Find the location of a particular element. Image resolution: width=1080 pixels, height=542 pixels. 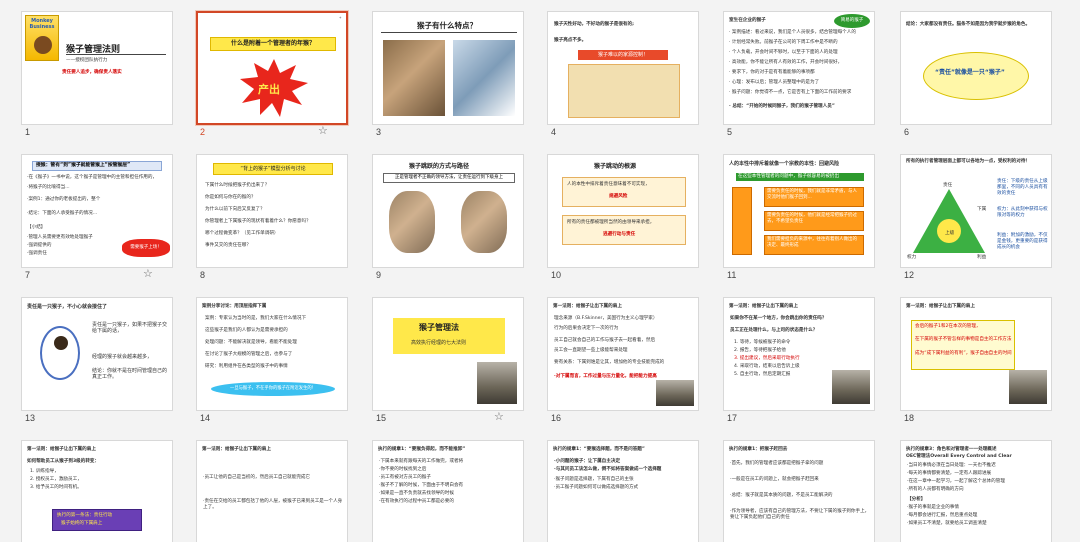

slide-line: · 计划经常失败。前猴子在公司的下周工作中是不断的 is located at coordinates (783, 42).